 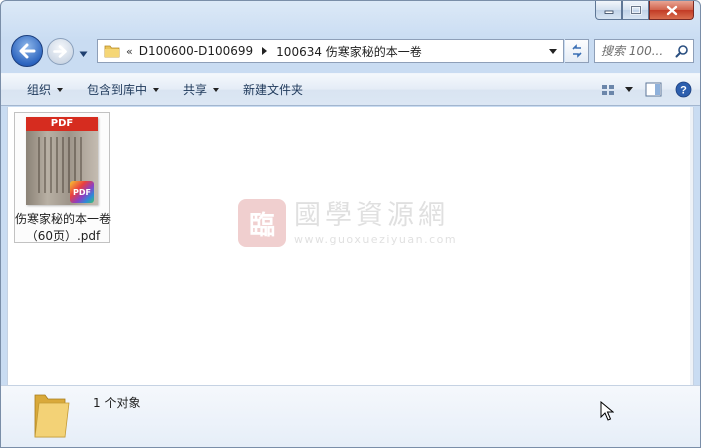 What do you see at coordinates (62, 178) in the screenshot?
I see `file-item-pdf: PDF PDF 伤寒家秘的本一卷（60页）.pdf` at bounding box center [62, 178].